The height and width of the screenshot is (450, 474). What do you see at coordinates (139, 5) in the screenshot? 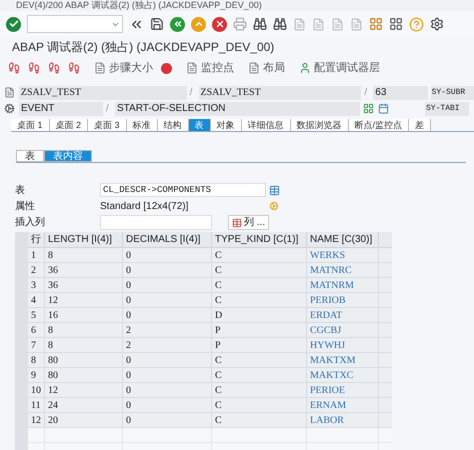
I see `window-title: DEV(4)/200 ABAP 调试器(2) (独占) (JACKDEVAPP_DEV_00)` at bounding box center [139, 5].